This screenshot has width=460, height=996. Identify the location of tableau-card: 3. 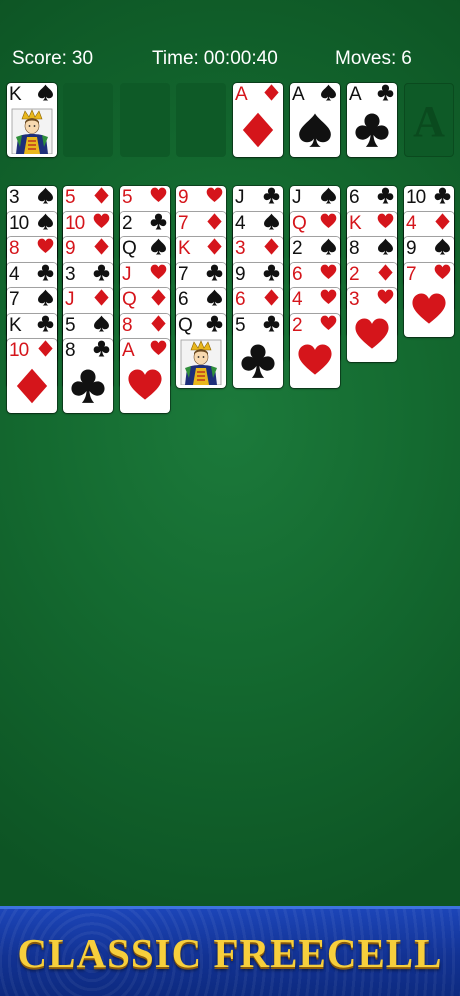
(372, 325).